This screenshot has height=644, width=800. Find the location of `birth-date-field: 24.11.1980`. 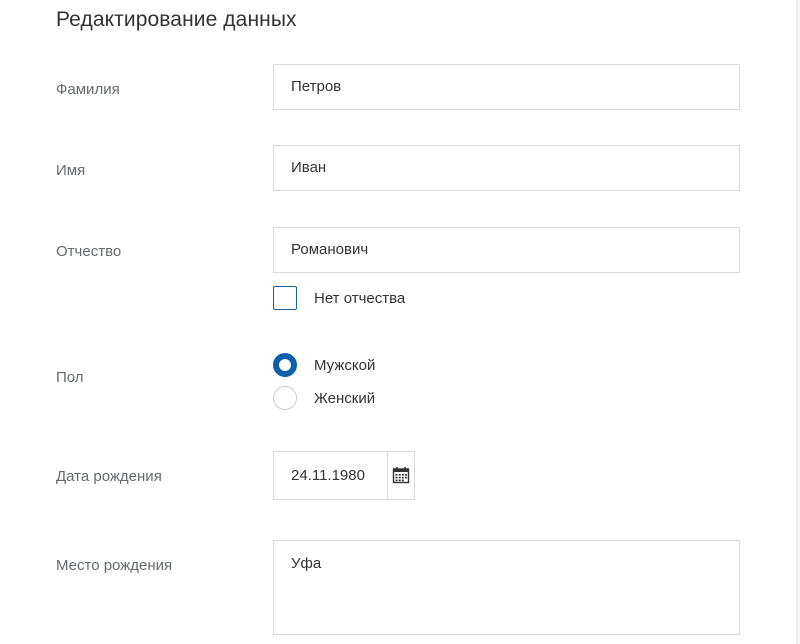

birth-date-field: 24.11.1980 is located at coordinates (344, 475).